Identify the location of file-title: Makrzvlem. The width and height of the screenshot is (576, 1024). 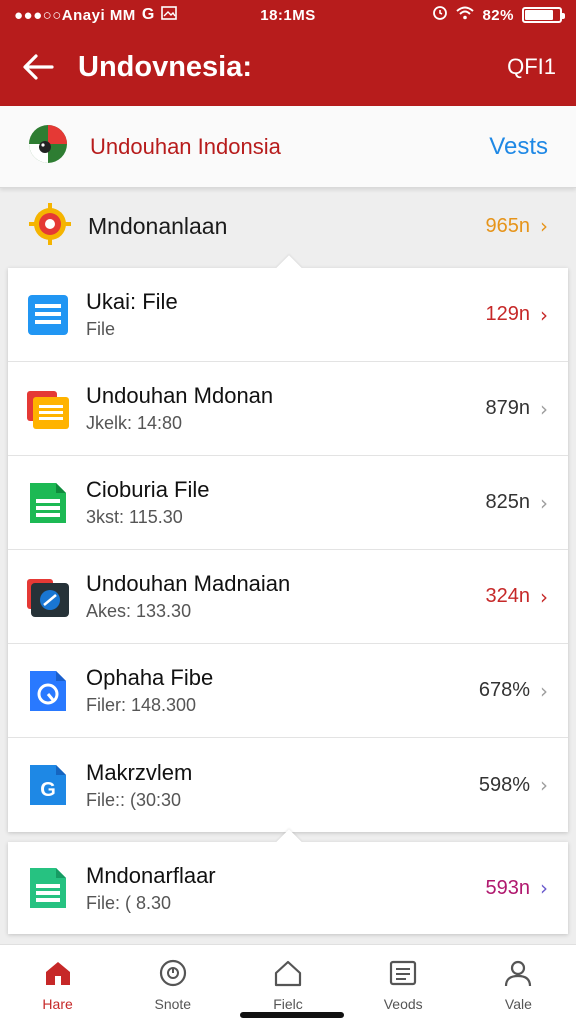
(139, 772).